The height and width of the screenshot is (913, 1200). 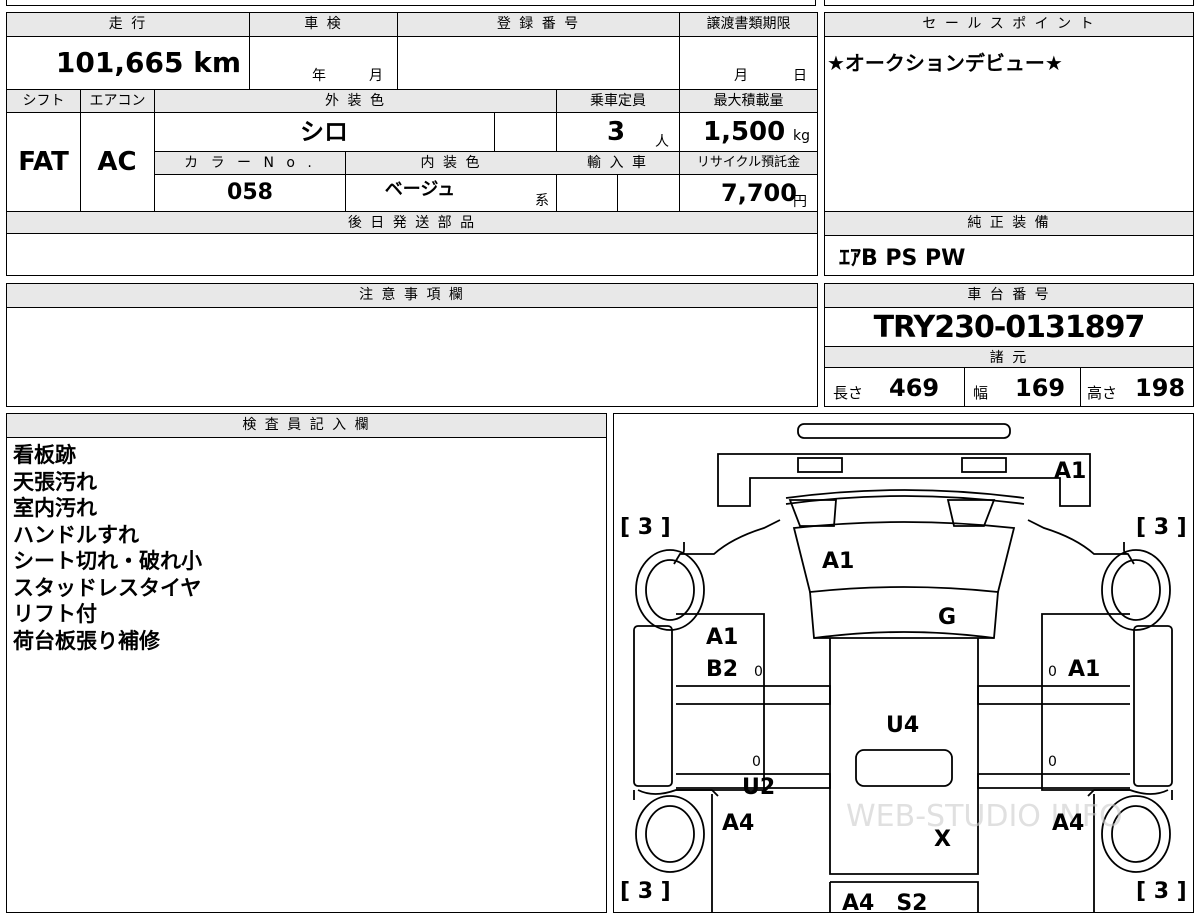 What do you see at coordinates (411, 3) in the screenshot?
I see `top-strip` at bounding box center [411, 3].